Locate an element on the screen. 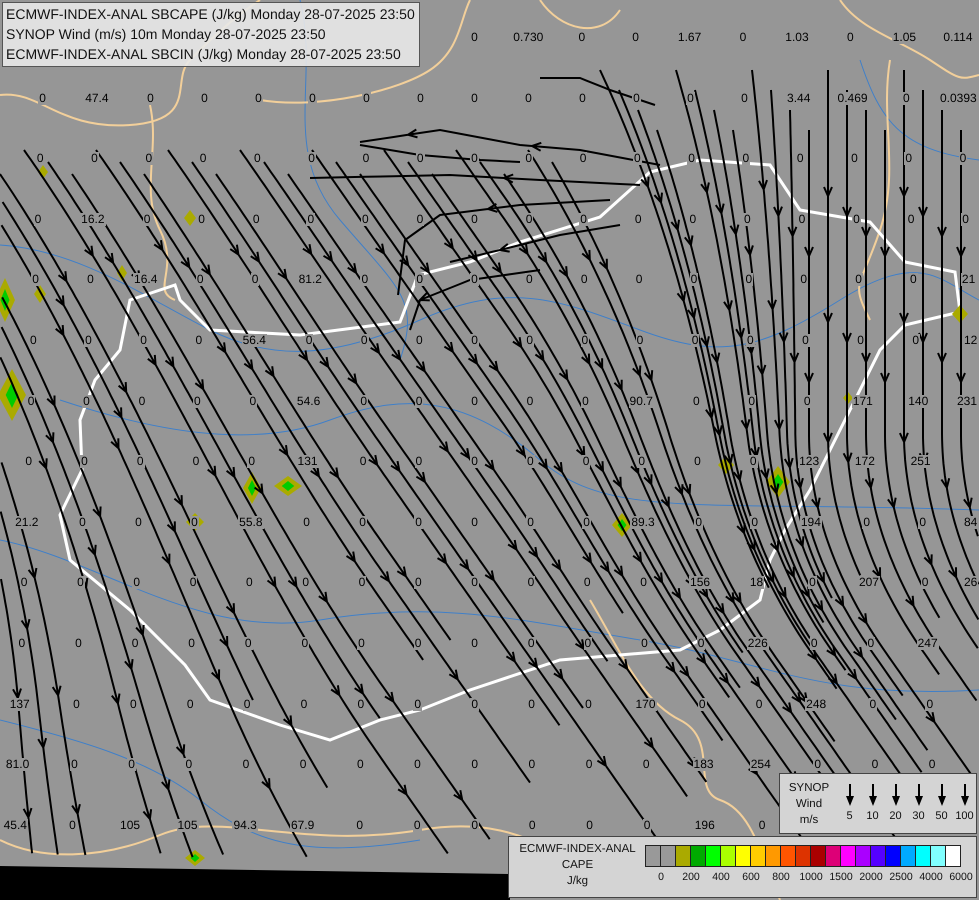 The height and width of the screenshot is (900, 979). legend-title: SYNOP is located at coordinates (809, 788).